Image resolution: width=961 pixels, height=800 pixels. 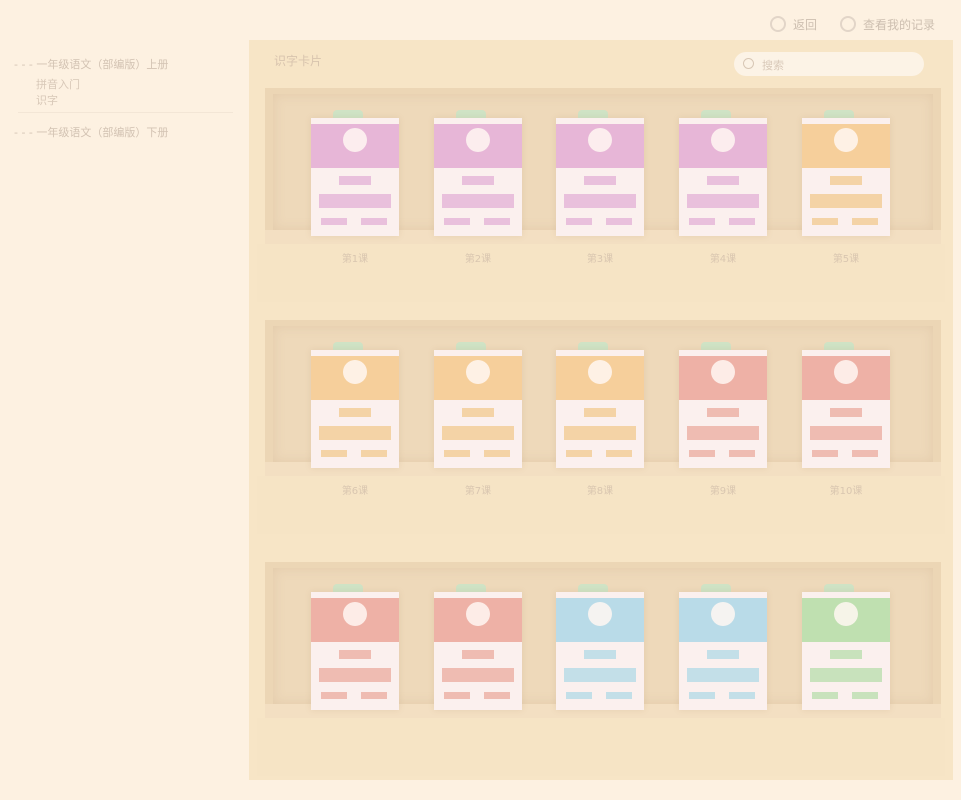 I want to click on card-caption: 第10课, so click(x=846, y=491).